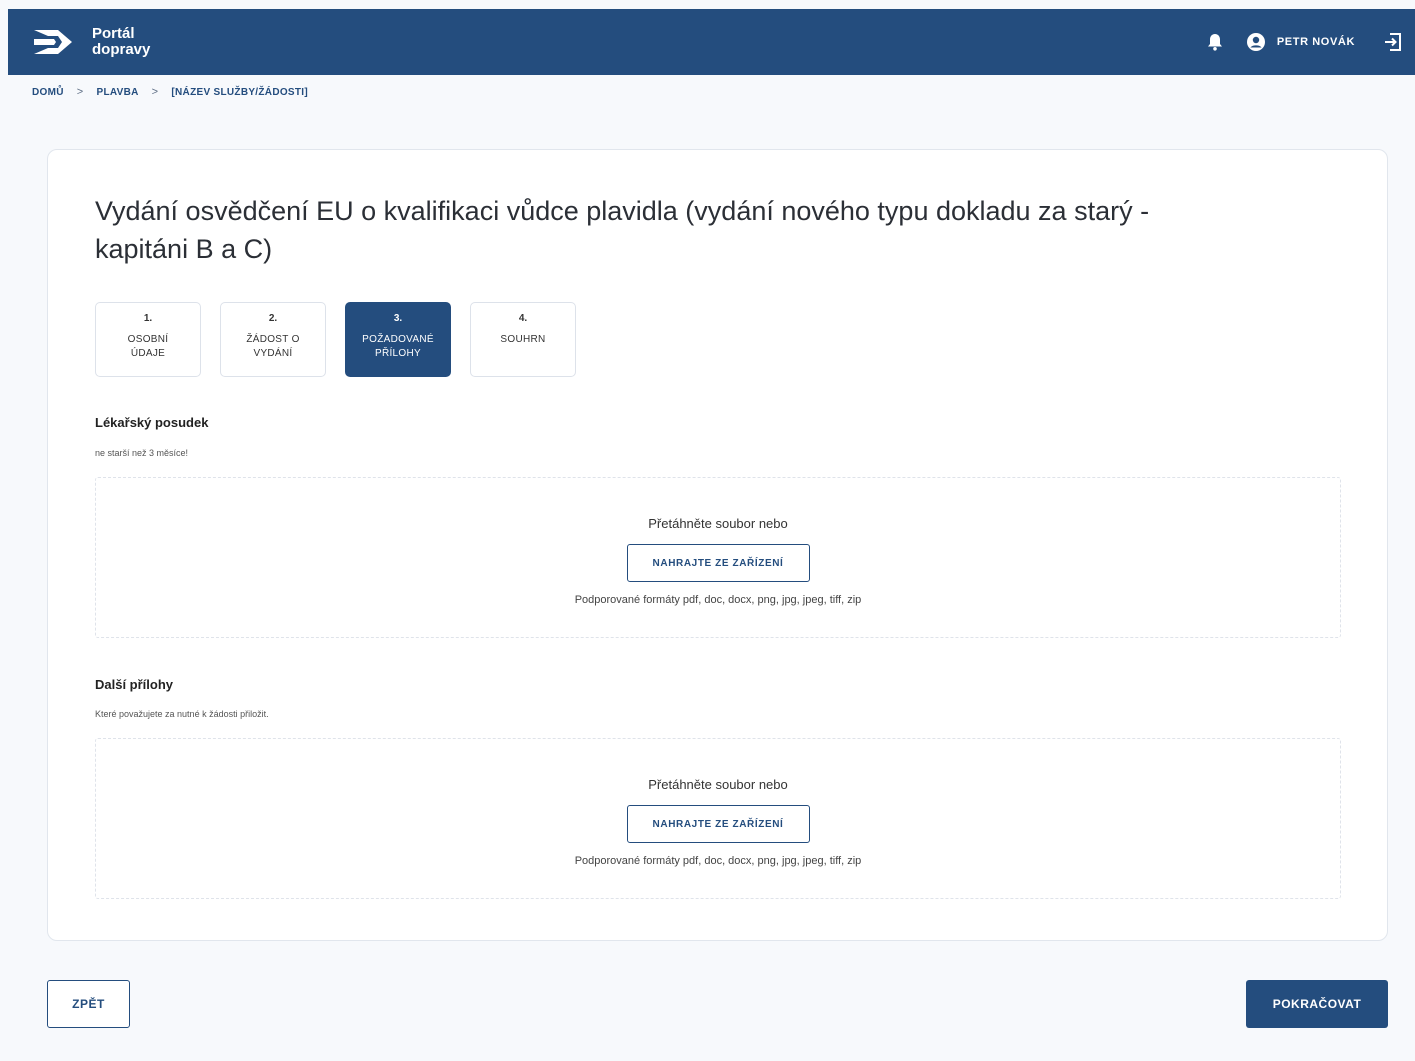 The height and width of the screenshot is (1061, 1415). I want to click on logout-icon, so click(1393, 42).